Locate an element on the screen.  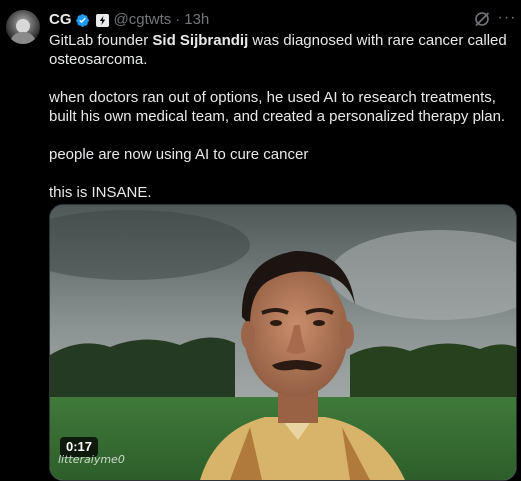
more-options-icon: ··· is located at coordinates (507, 19).